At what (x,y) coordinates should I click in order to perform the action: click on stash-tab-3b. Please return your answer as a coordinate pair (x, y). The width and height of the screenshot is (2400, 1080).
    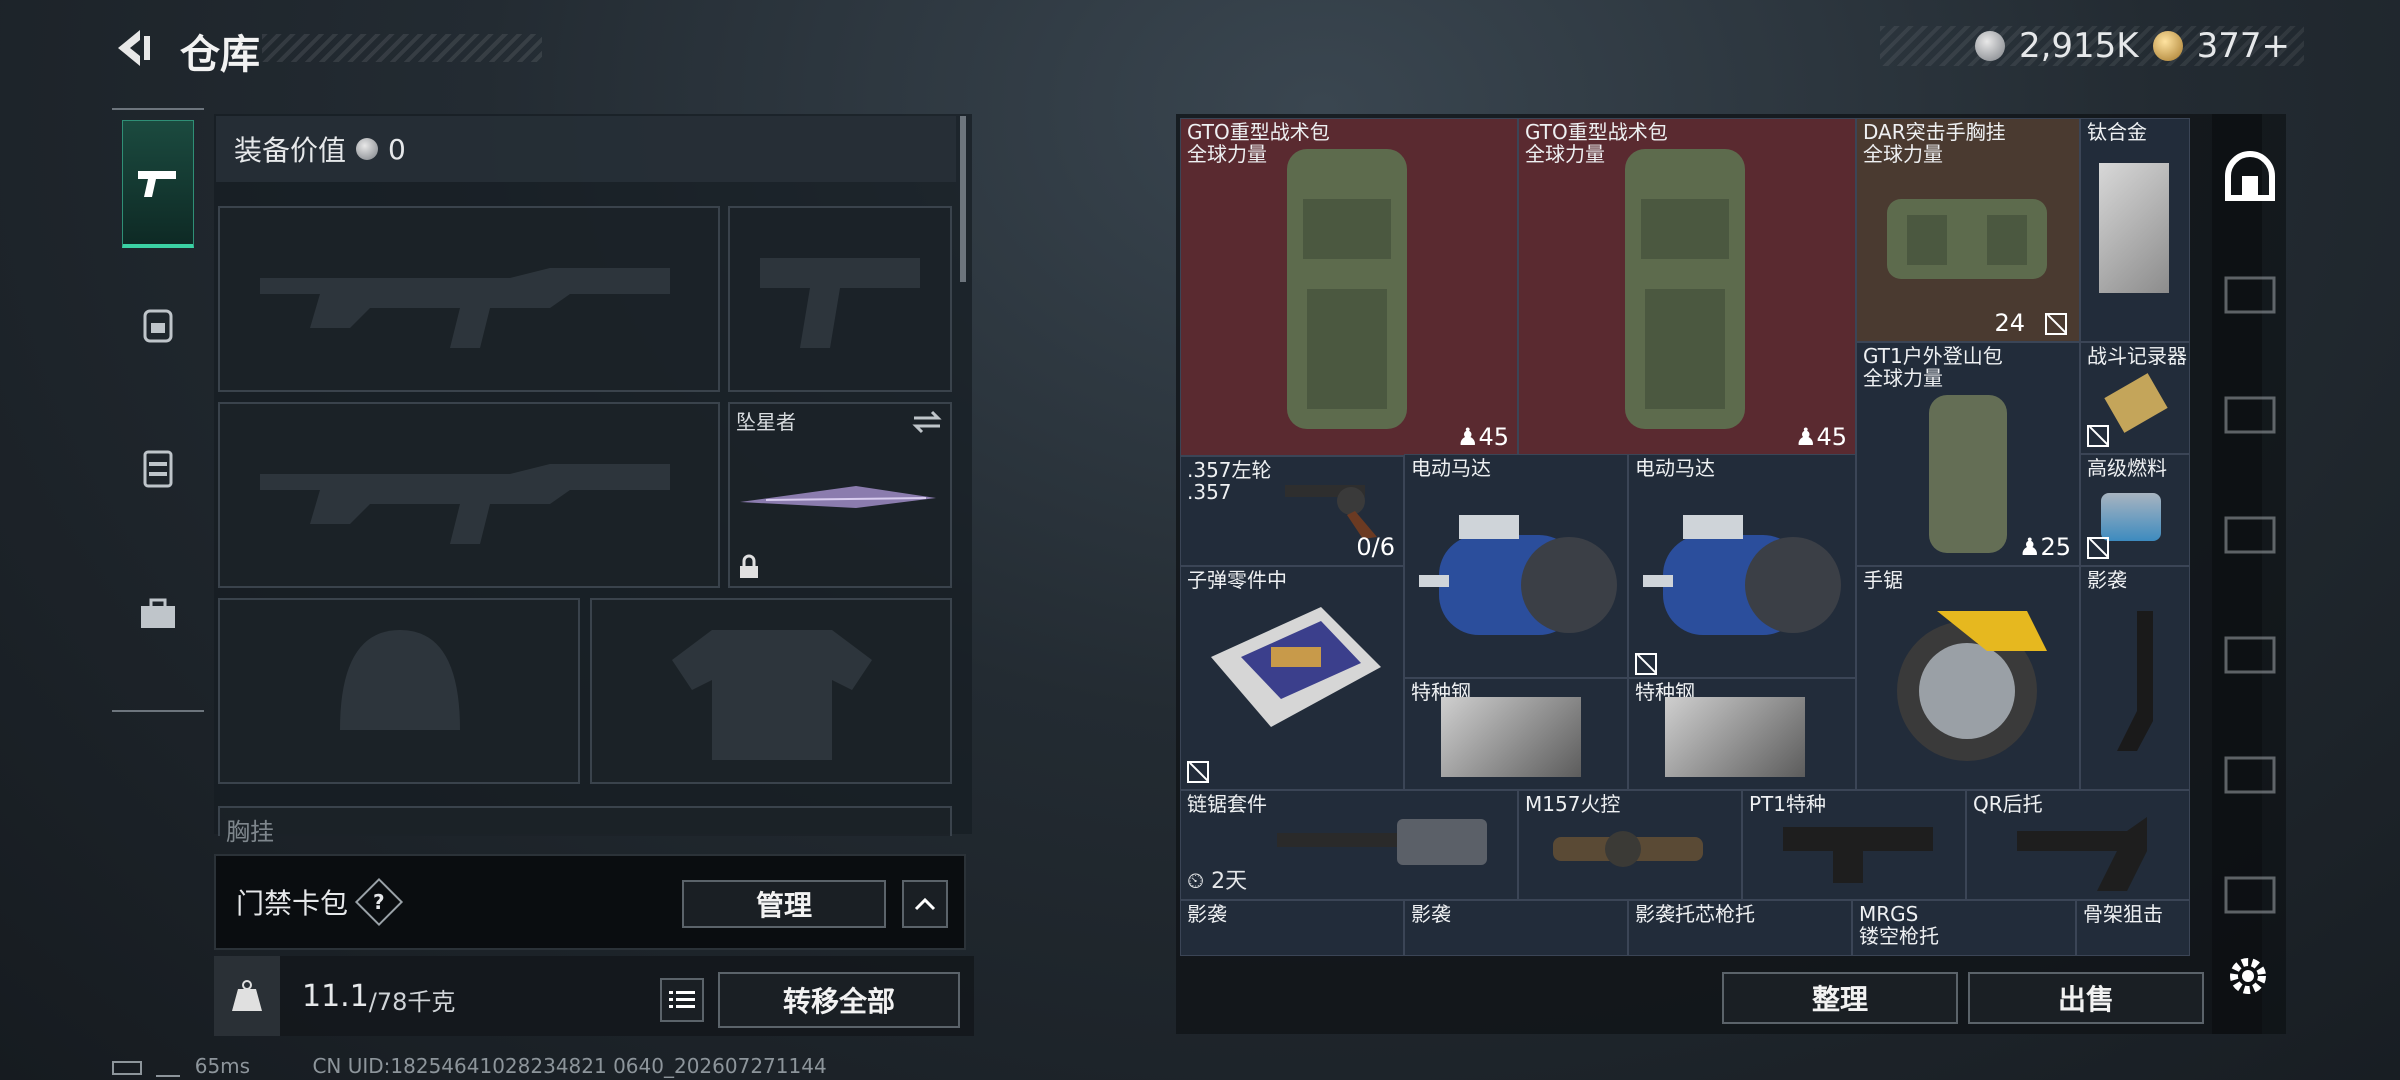
    Looking at the image, I should click on (2250, 414).